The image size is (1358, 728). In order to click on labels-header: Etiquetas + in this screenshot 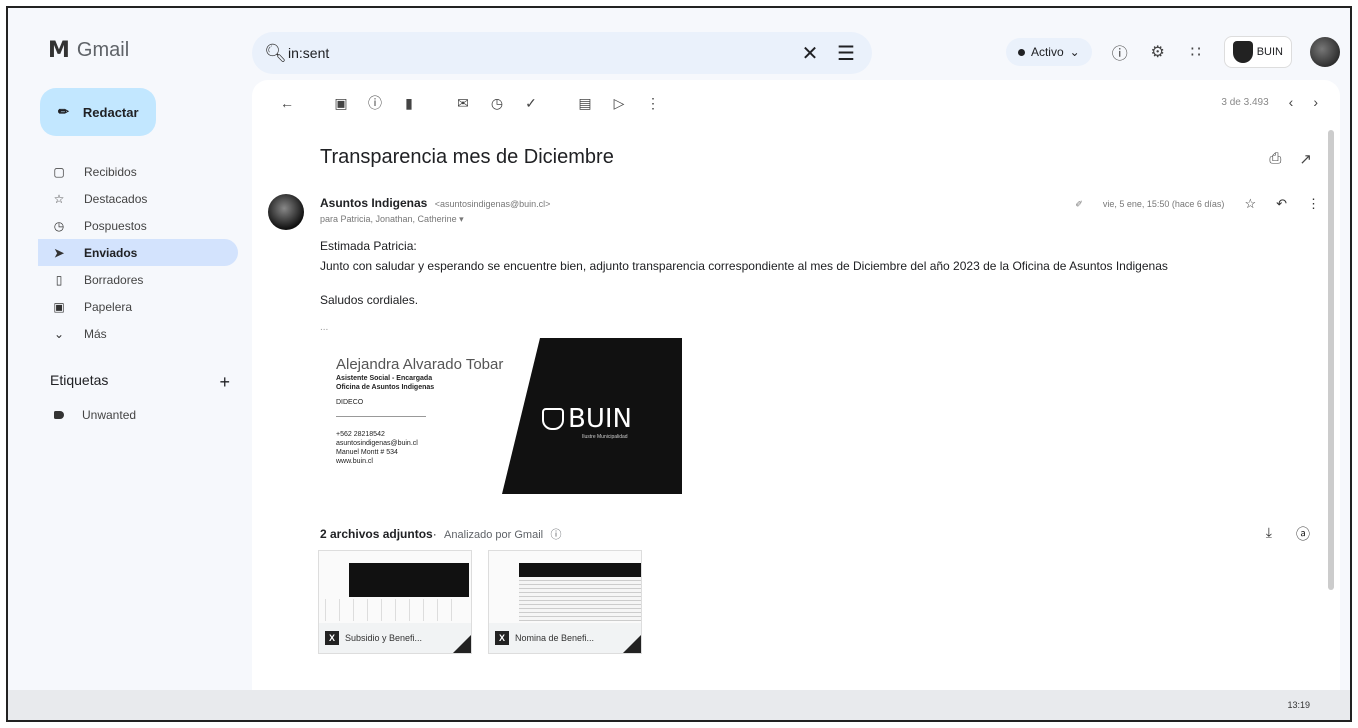, I will do `click(140, 382)`.